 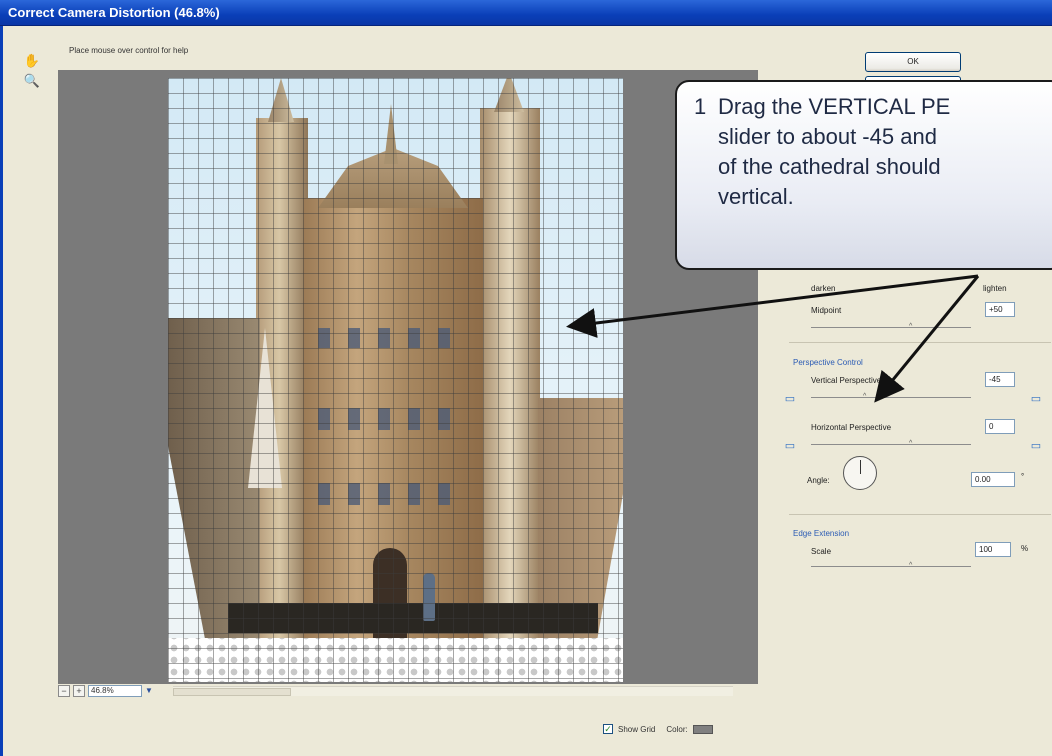 I want to click on grid-color-swatch, so click(x=702, y=729).